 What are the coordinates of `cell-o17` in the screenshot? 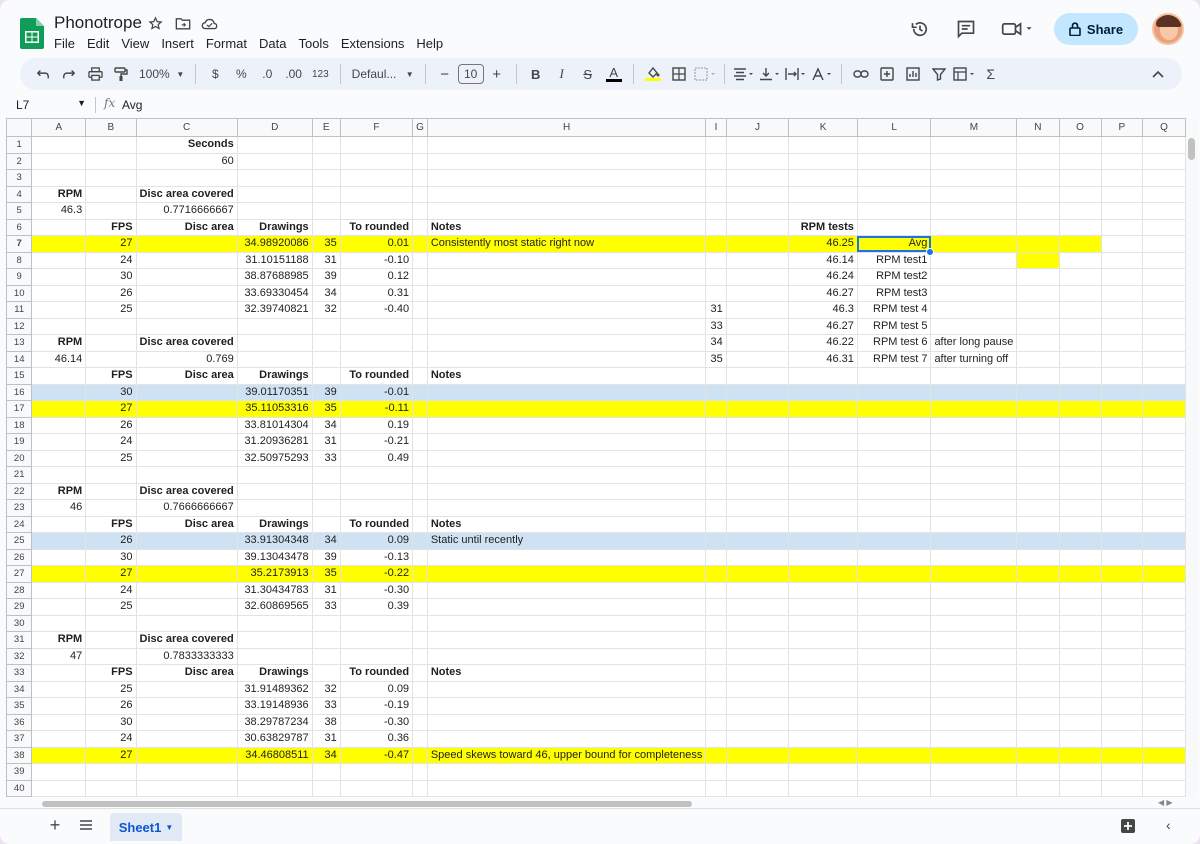 It's located at (1080, 409).